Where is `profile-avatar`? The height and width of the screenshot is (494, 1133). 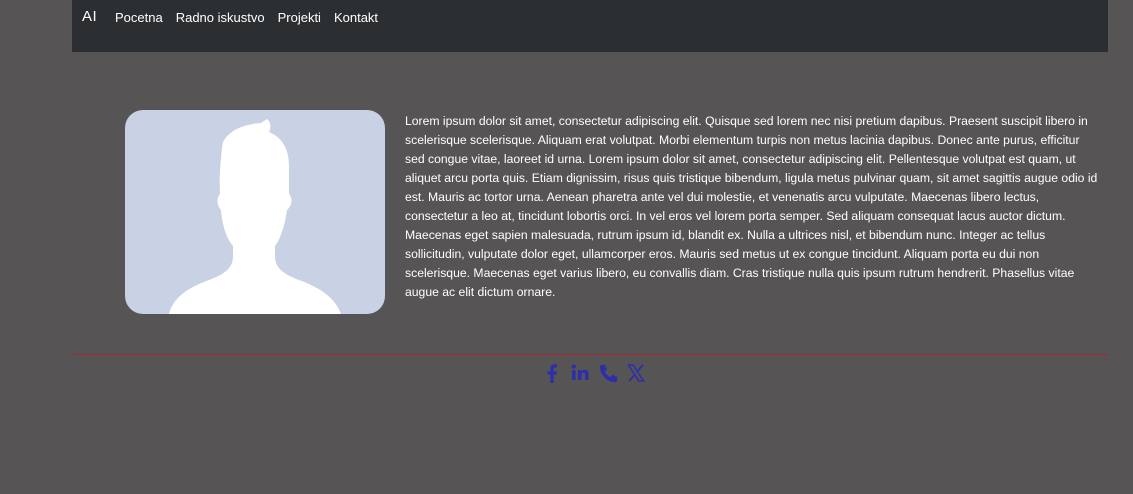
profile-avatar is located at coordinates (255, 212).